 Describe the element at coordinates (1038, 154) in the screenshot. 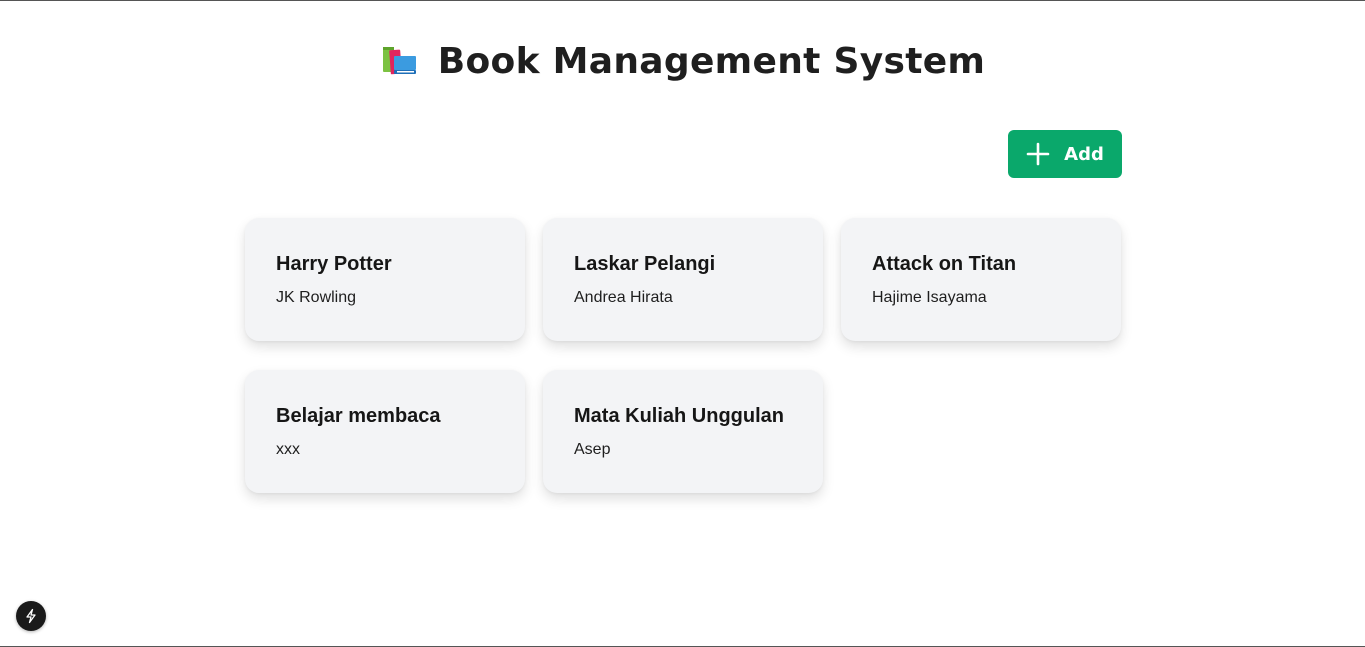

I see `plus-icon` at that location.